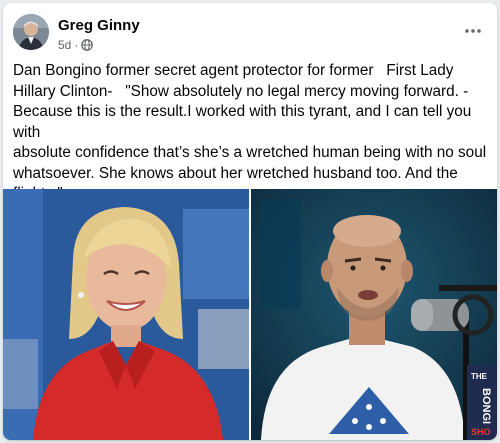 Image resolution: width=500 pixels, height=443 pixels. I want to click on sign-text-1: THE, so click(479, 376).